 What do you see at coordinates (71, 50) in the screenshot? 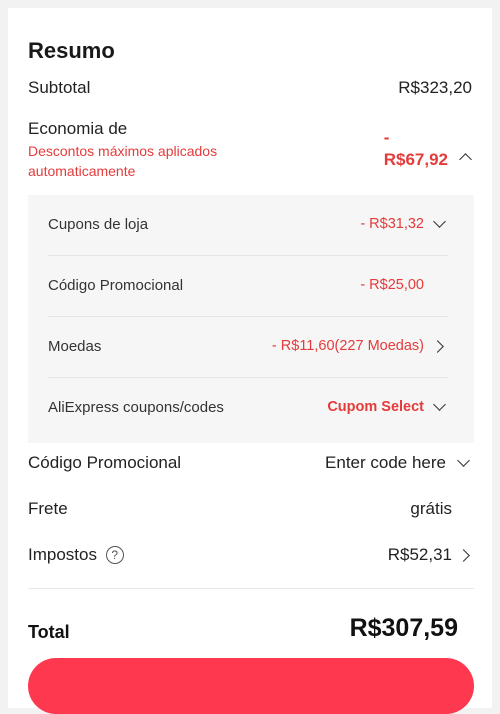
I see `summary-title: Resumo` at bounding box center [71, 50].